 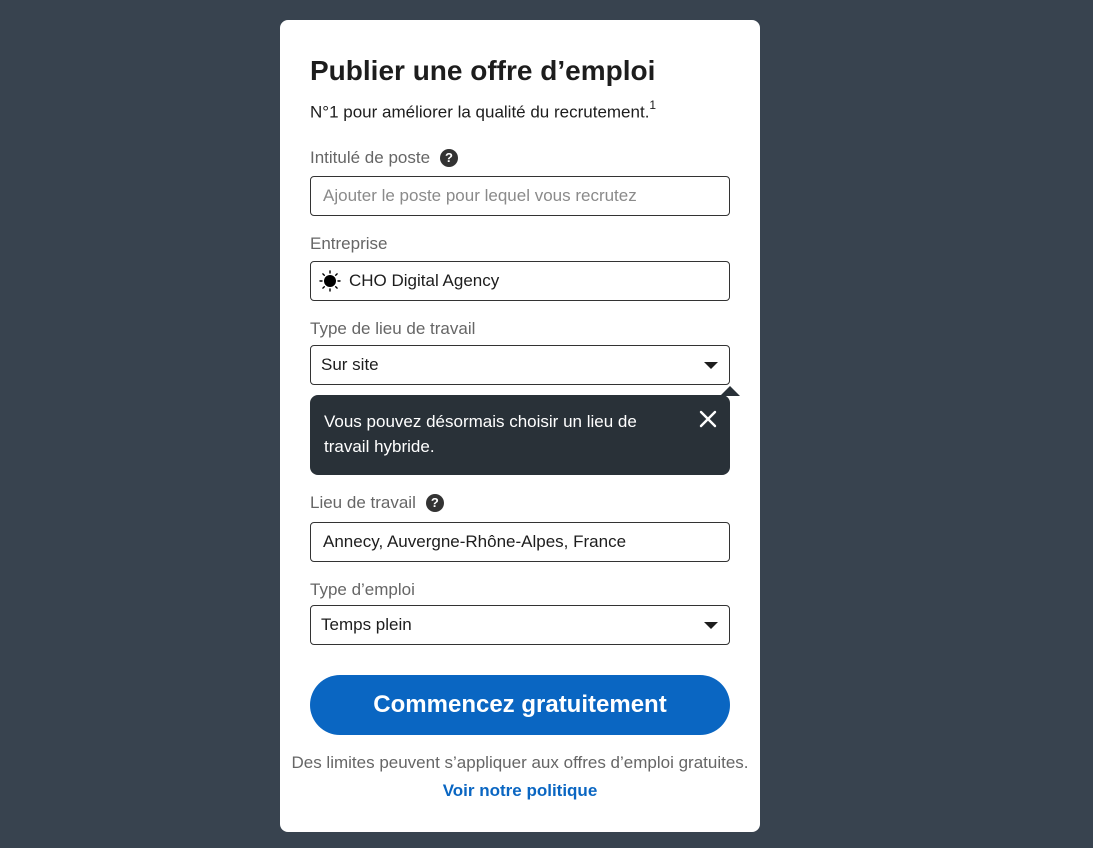 What do you see at coordinates (330, 281) in the screenshot?
I see `company-sun-logo` at bounding box center [330, 281].